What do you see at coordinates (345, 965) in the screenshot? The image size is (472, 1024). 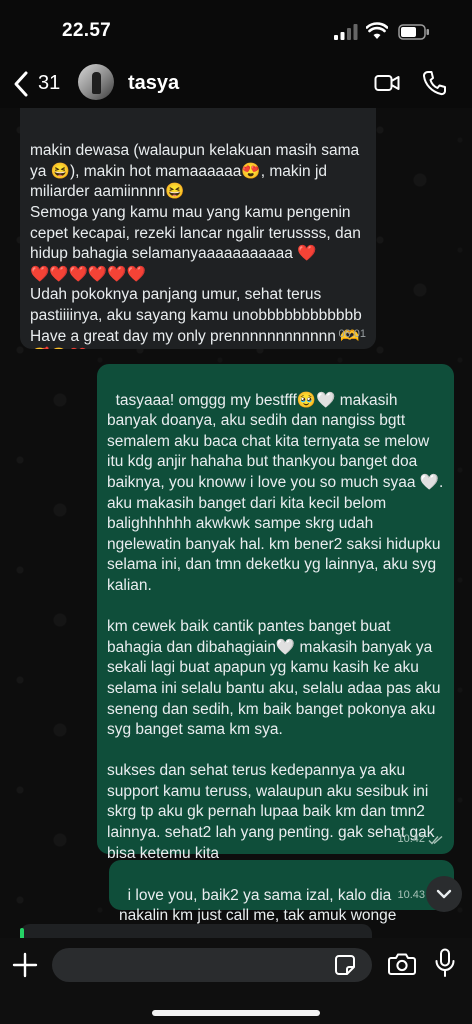 I see `sticker-icon` at bounding box center [345, 965].